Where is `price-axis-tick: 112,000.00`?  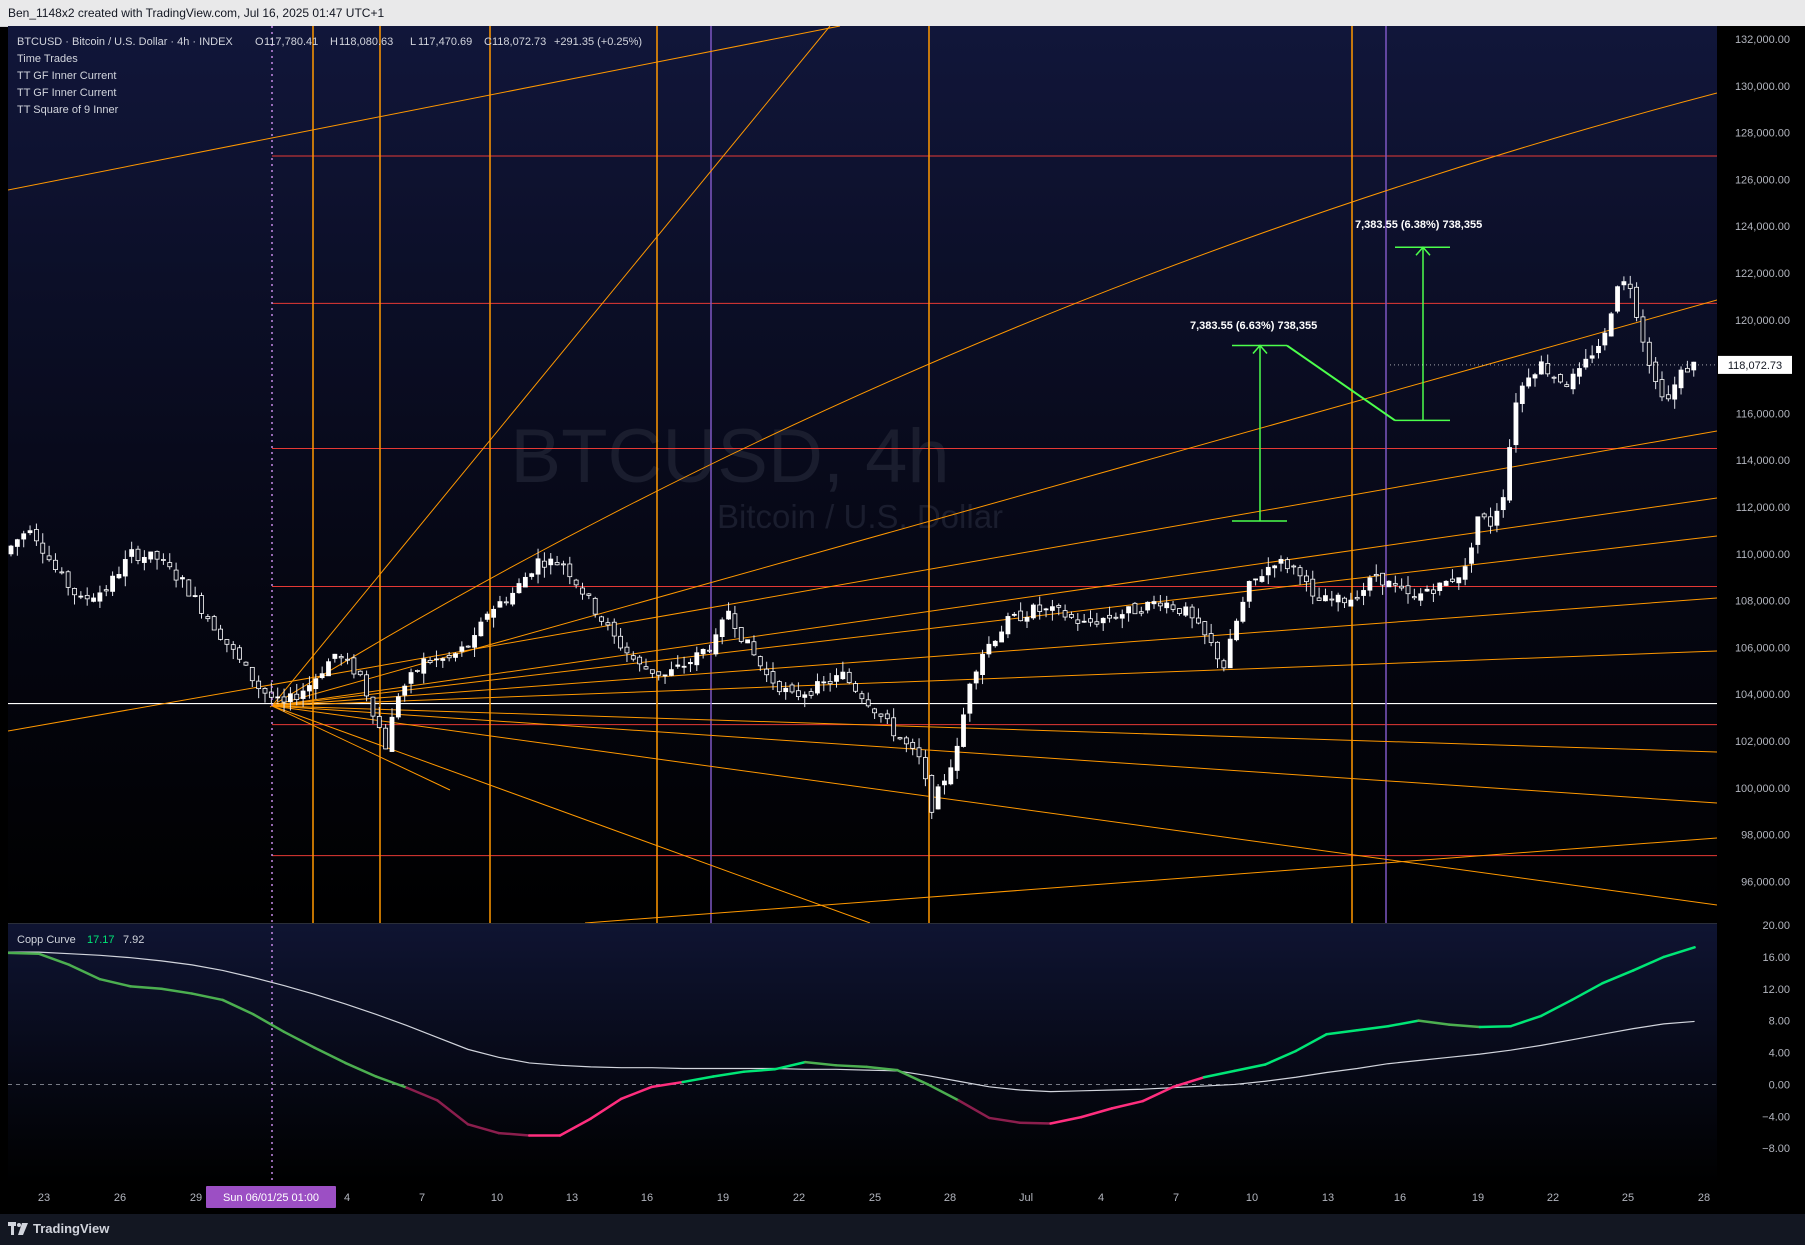
price-axis-tick: 112,000.00 is located at coordinates (1763, 508).